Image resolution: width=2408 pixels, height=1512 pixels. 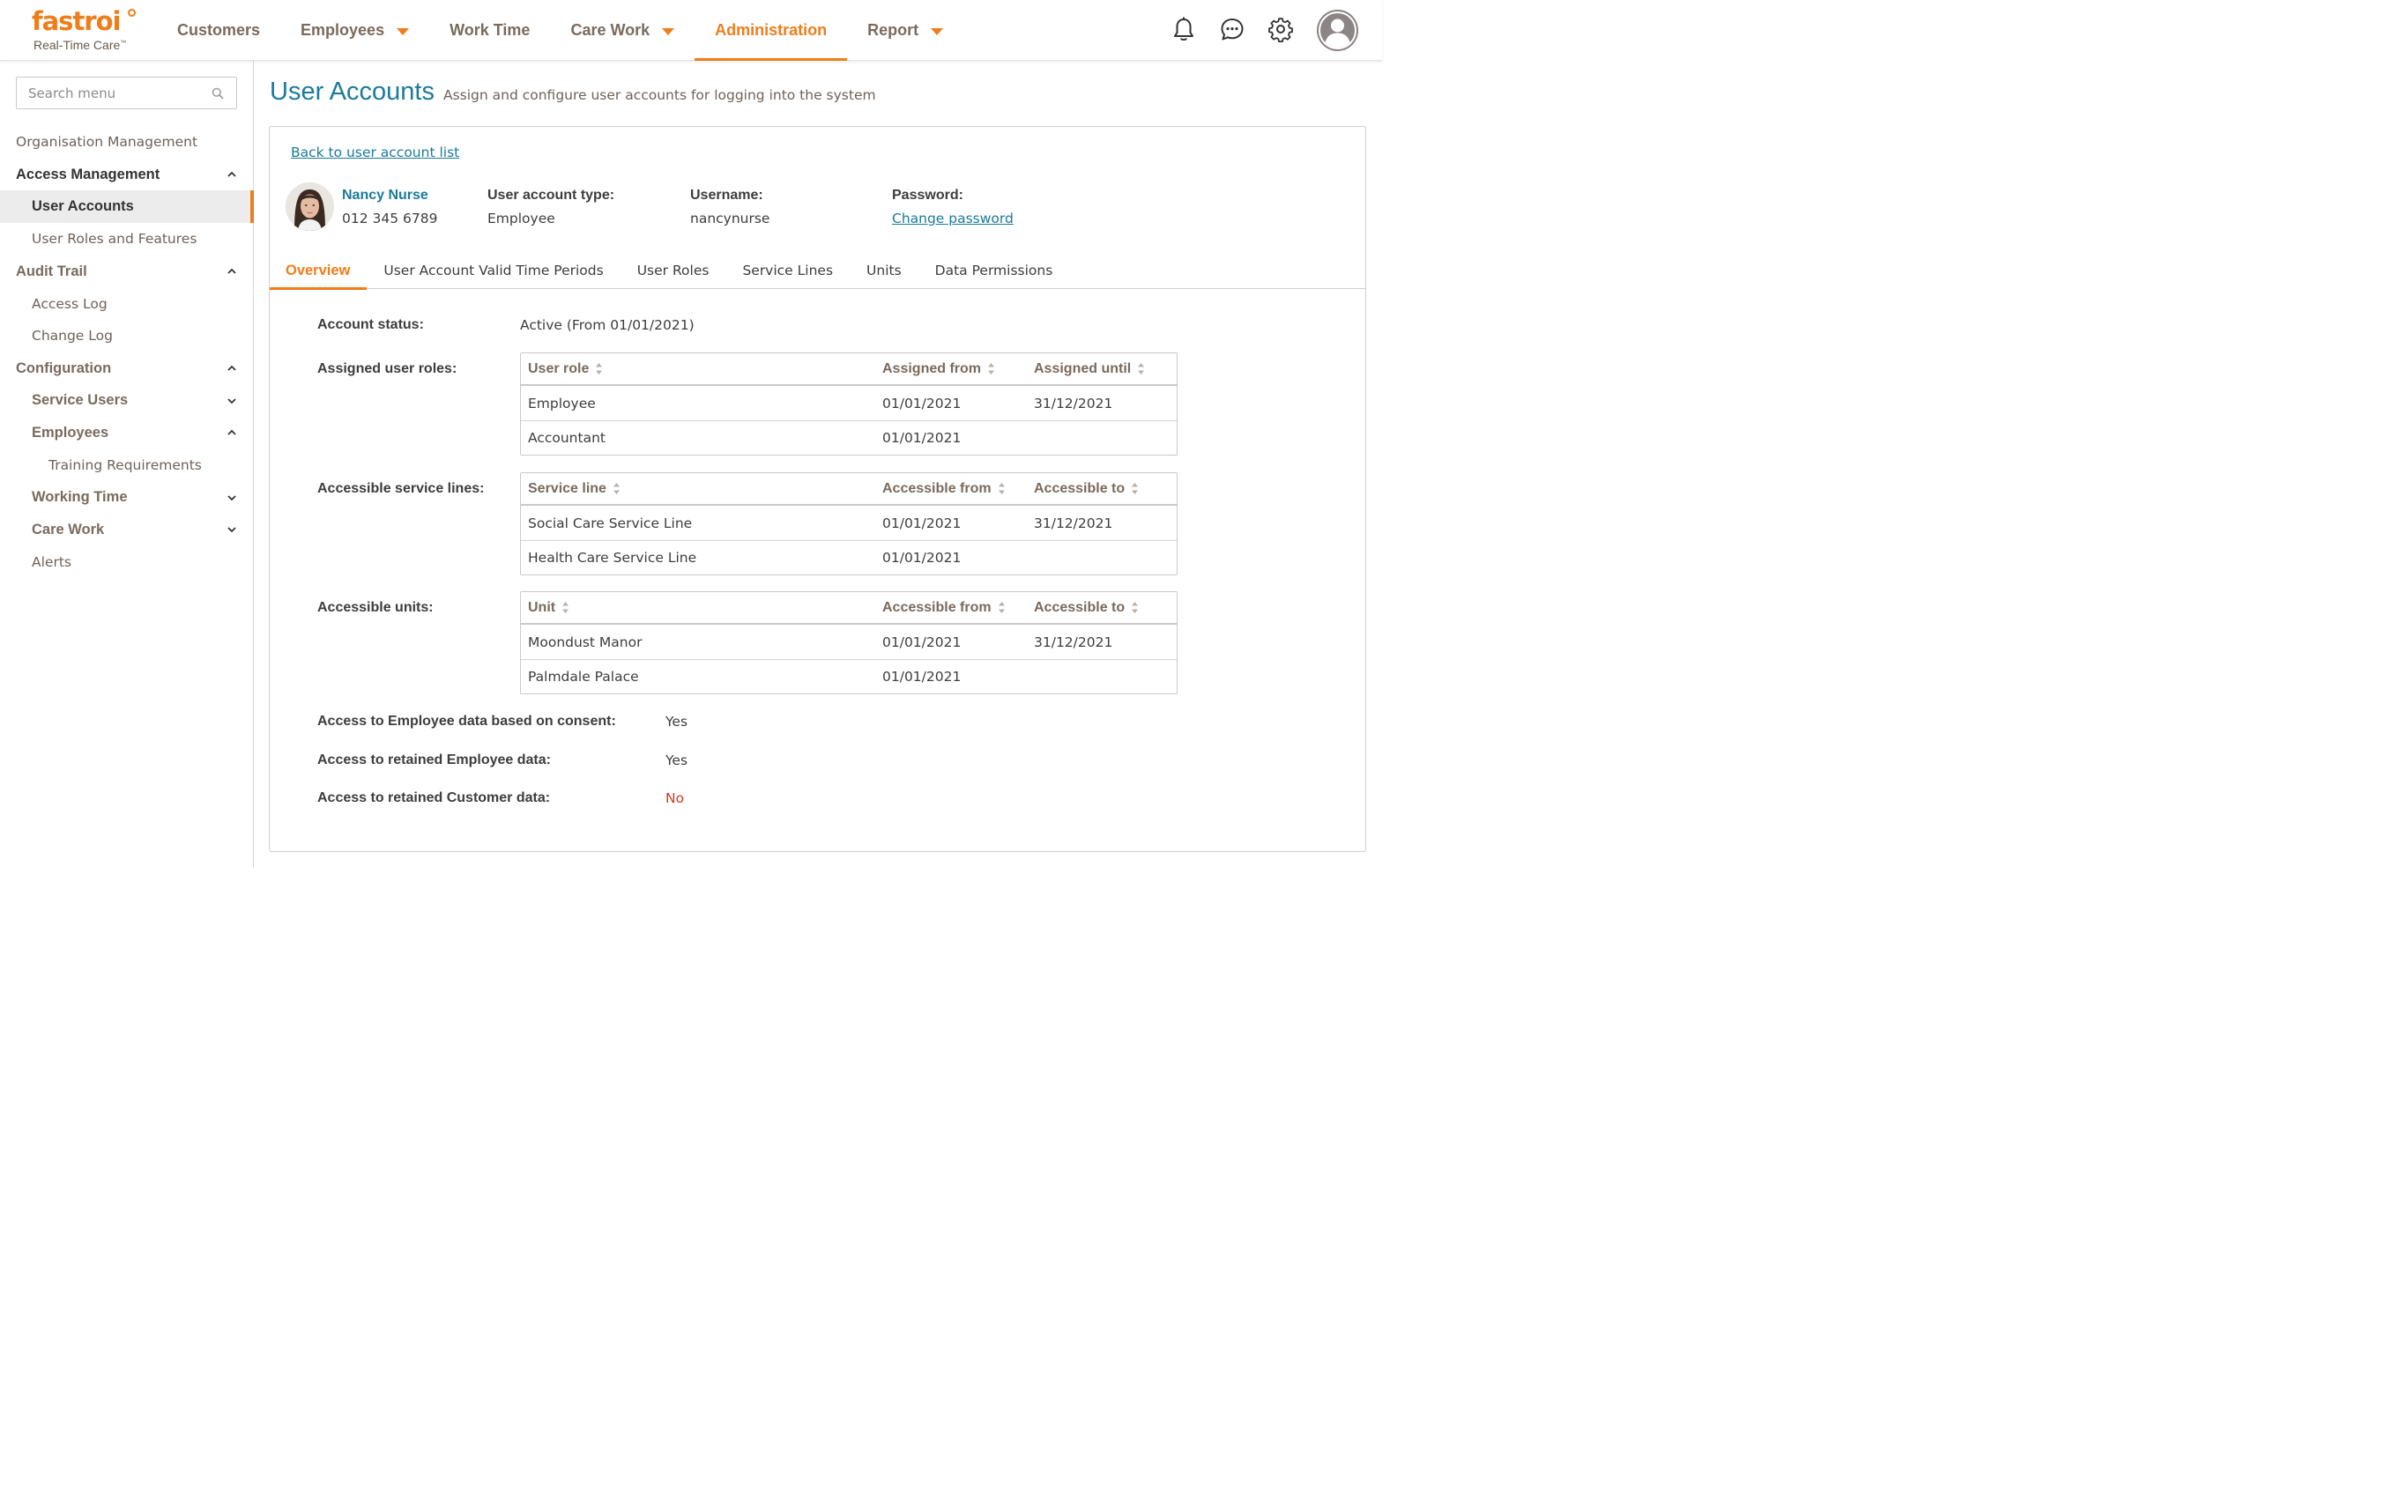 What do you see at coordinates (126, 465) in the screenshot?
I see `sidebar-item-training-requirements: Training Requirements` at bounding box center [126, 465].